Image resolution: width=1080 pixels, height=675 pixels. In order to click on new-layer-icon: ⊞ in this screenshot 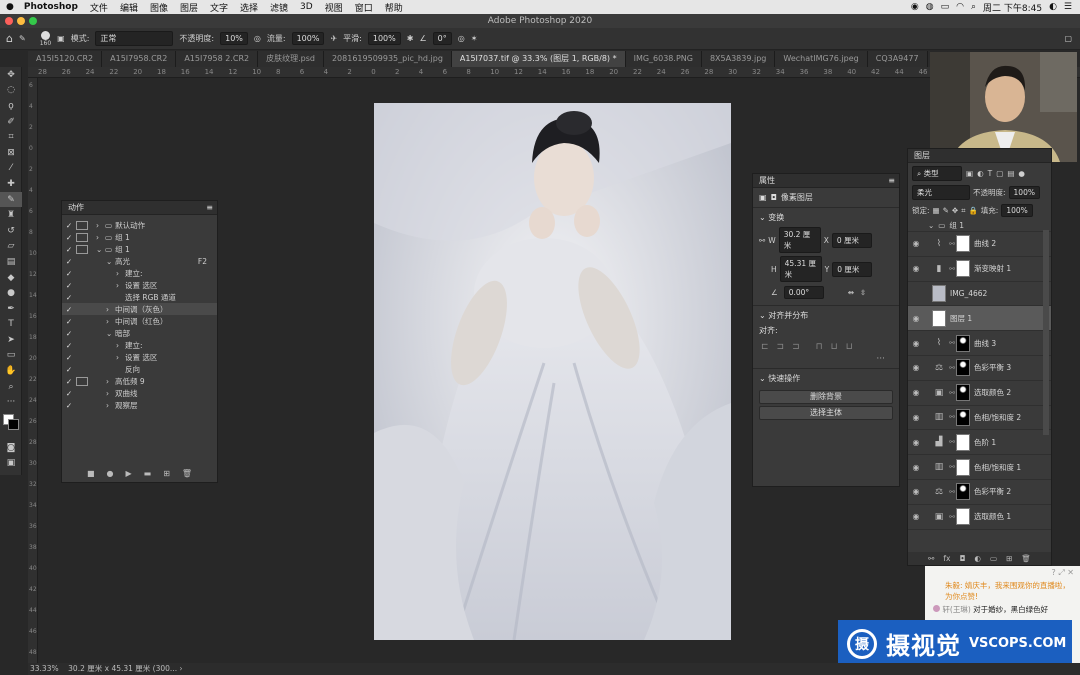, I will do `click(1009, 558)`.